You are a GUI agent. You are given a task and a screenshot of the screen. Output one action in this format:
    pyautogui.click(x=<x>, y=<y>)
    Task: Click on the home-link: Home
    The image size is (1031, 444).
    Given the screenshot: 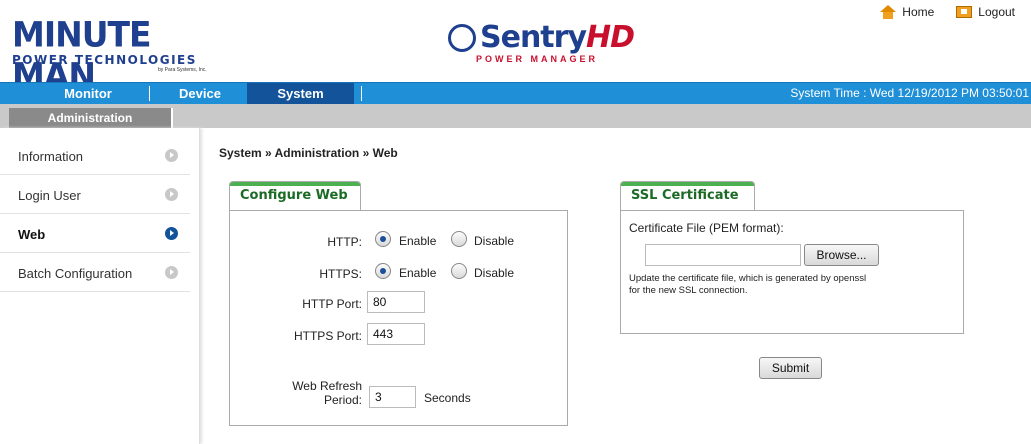 What is the action you would take?
    pyautogui.click(x=907, y=12)
    